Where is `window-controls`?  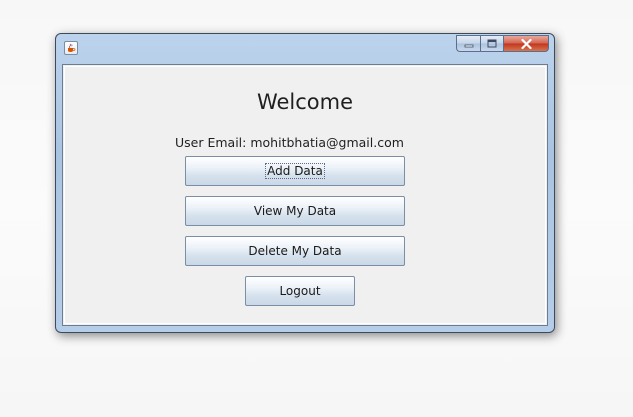
window-controls is located at coordinates (502, 43).